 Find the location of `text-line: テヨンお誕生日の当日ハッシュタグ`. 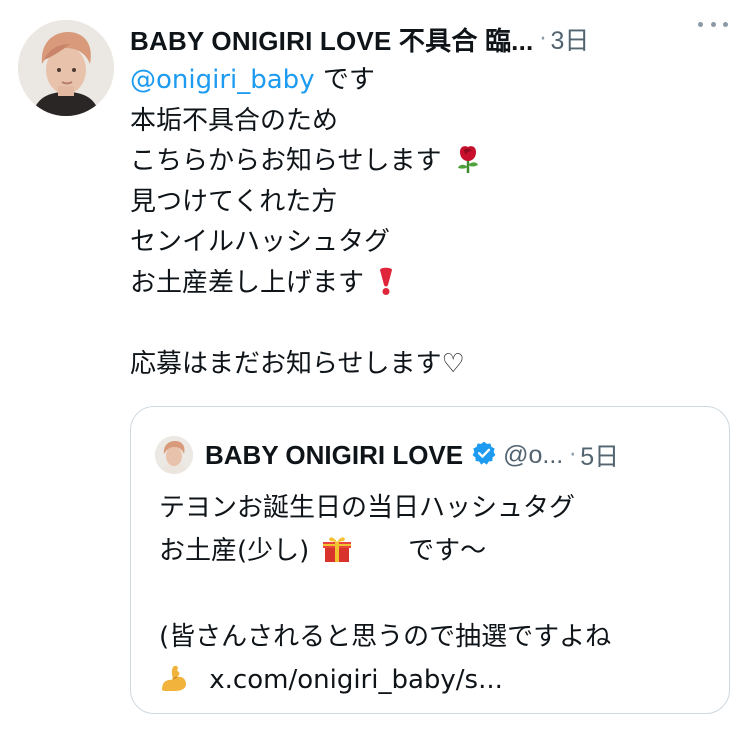

text-line: テヨンお誕生日の当日ハッシュタグ is located at coordinates (367, 508).